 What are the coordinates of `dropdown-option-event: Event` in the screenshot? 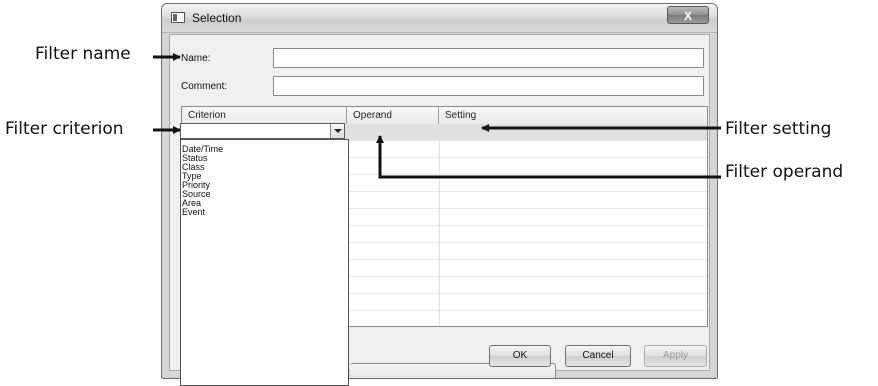 It's located at (193, 212).